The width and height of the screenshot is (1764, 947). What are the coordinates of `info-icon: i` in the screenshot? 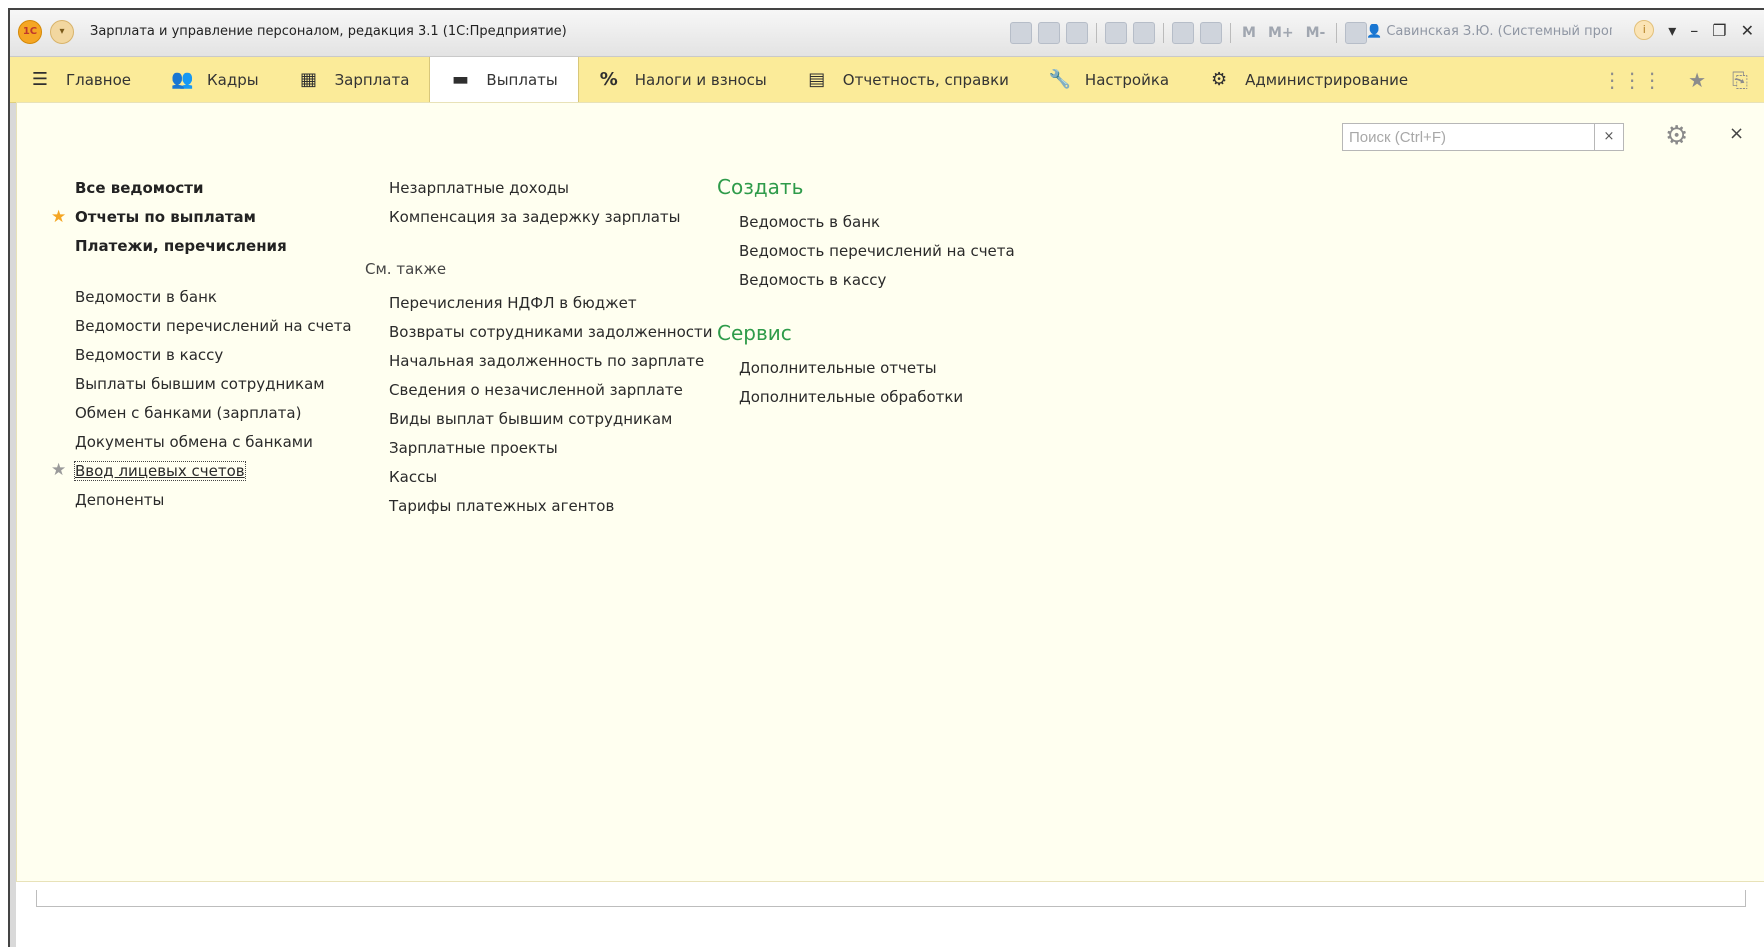 It's located at (1644, 30).